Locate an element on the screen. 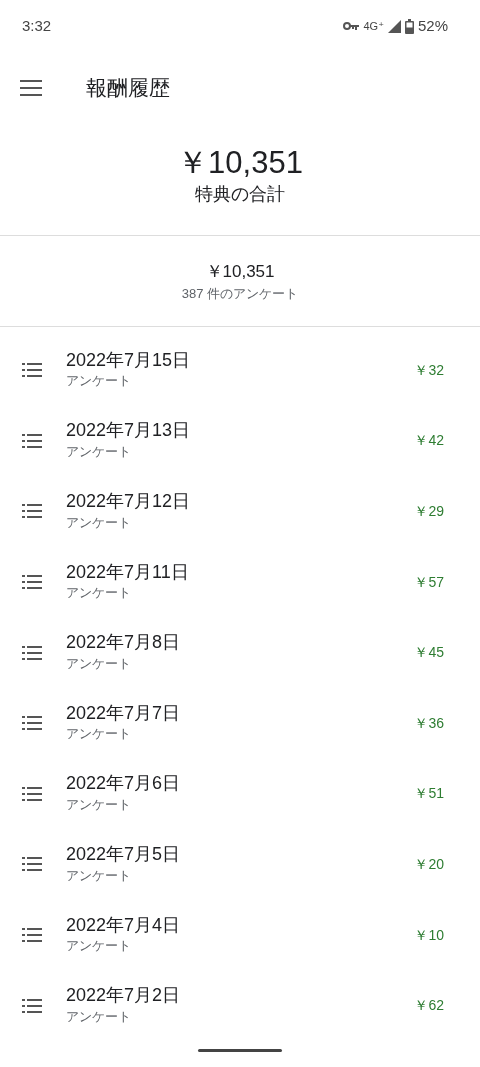 This screenshot has height=1067, width=480. survey-count: 387 件のアンケート is located at coordinates (240, 294).